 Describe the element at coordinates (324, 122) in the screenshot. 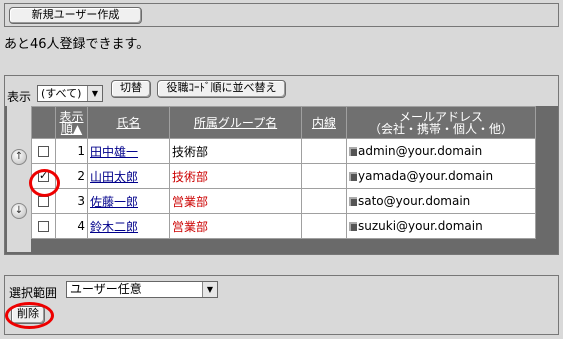

I see `extension-column-header: 内線` at that location.